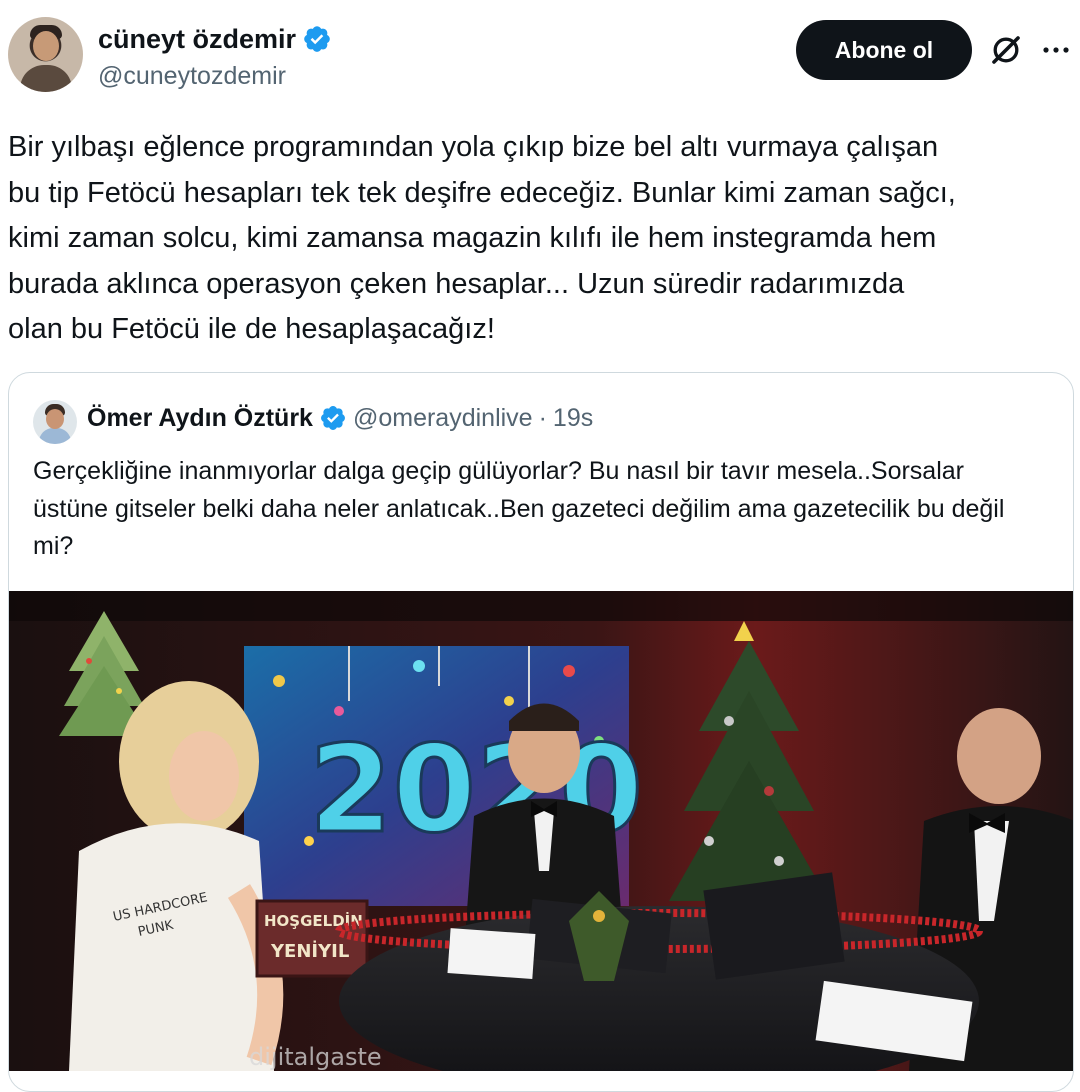  I want to click on grok-icon, so click(1006, 50).